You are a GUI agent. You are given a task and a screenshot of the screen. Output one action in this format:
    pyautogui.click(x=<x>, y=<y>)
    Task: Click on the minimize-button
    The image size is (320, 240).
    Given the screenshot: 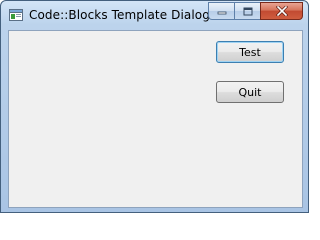 What is the action you would take?
    pyautogui.click(x=221, y=11)
    